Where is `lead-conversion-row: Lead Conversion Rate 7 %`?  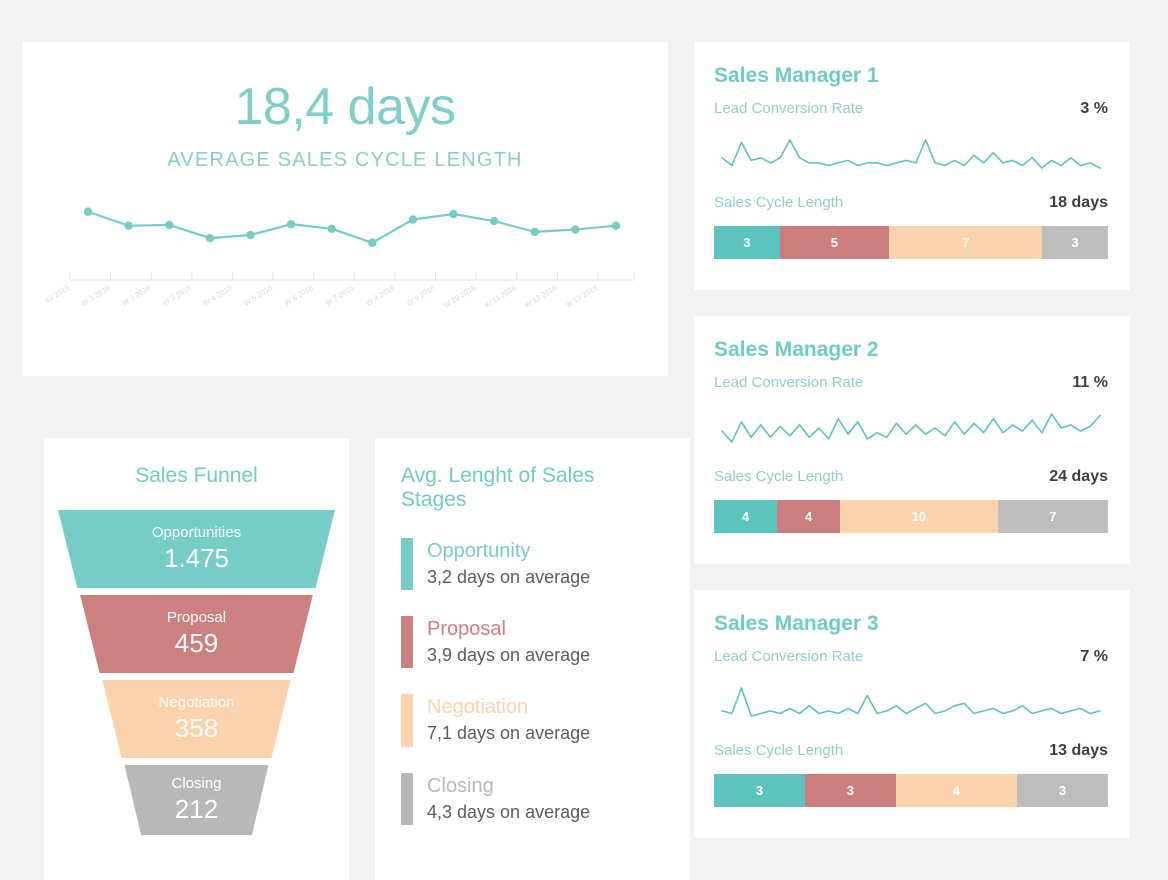
lead-conversion-row: Lead Conversion Rate 7 % is located at coordinates (911, 657).